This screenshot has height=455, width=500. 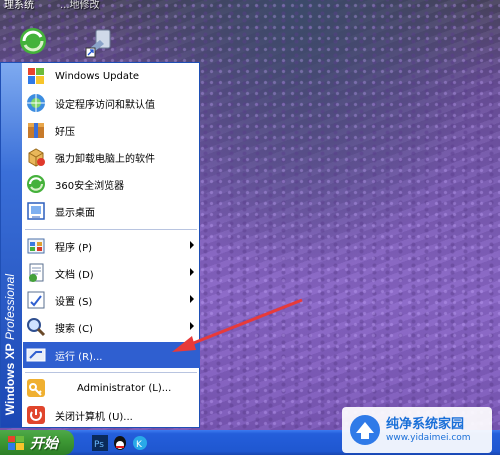 What do you see at coordinates (105, 159) in the screenshot?
I see `menu-item-label: 强力卸载电脑上的软件` at bounding box center [105, 159].